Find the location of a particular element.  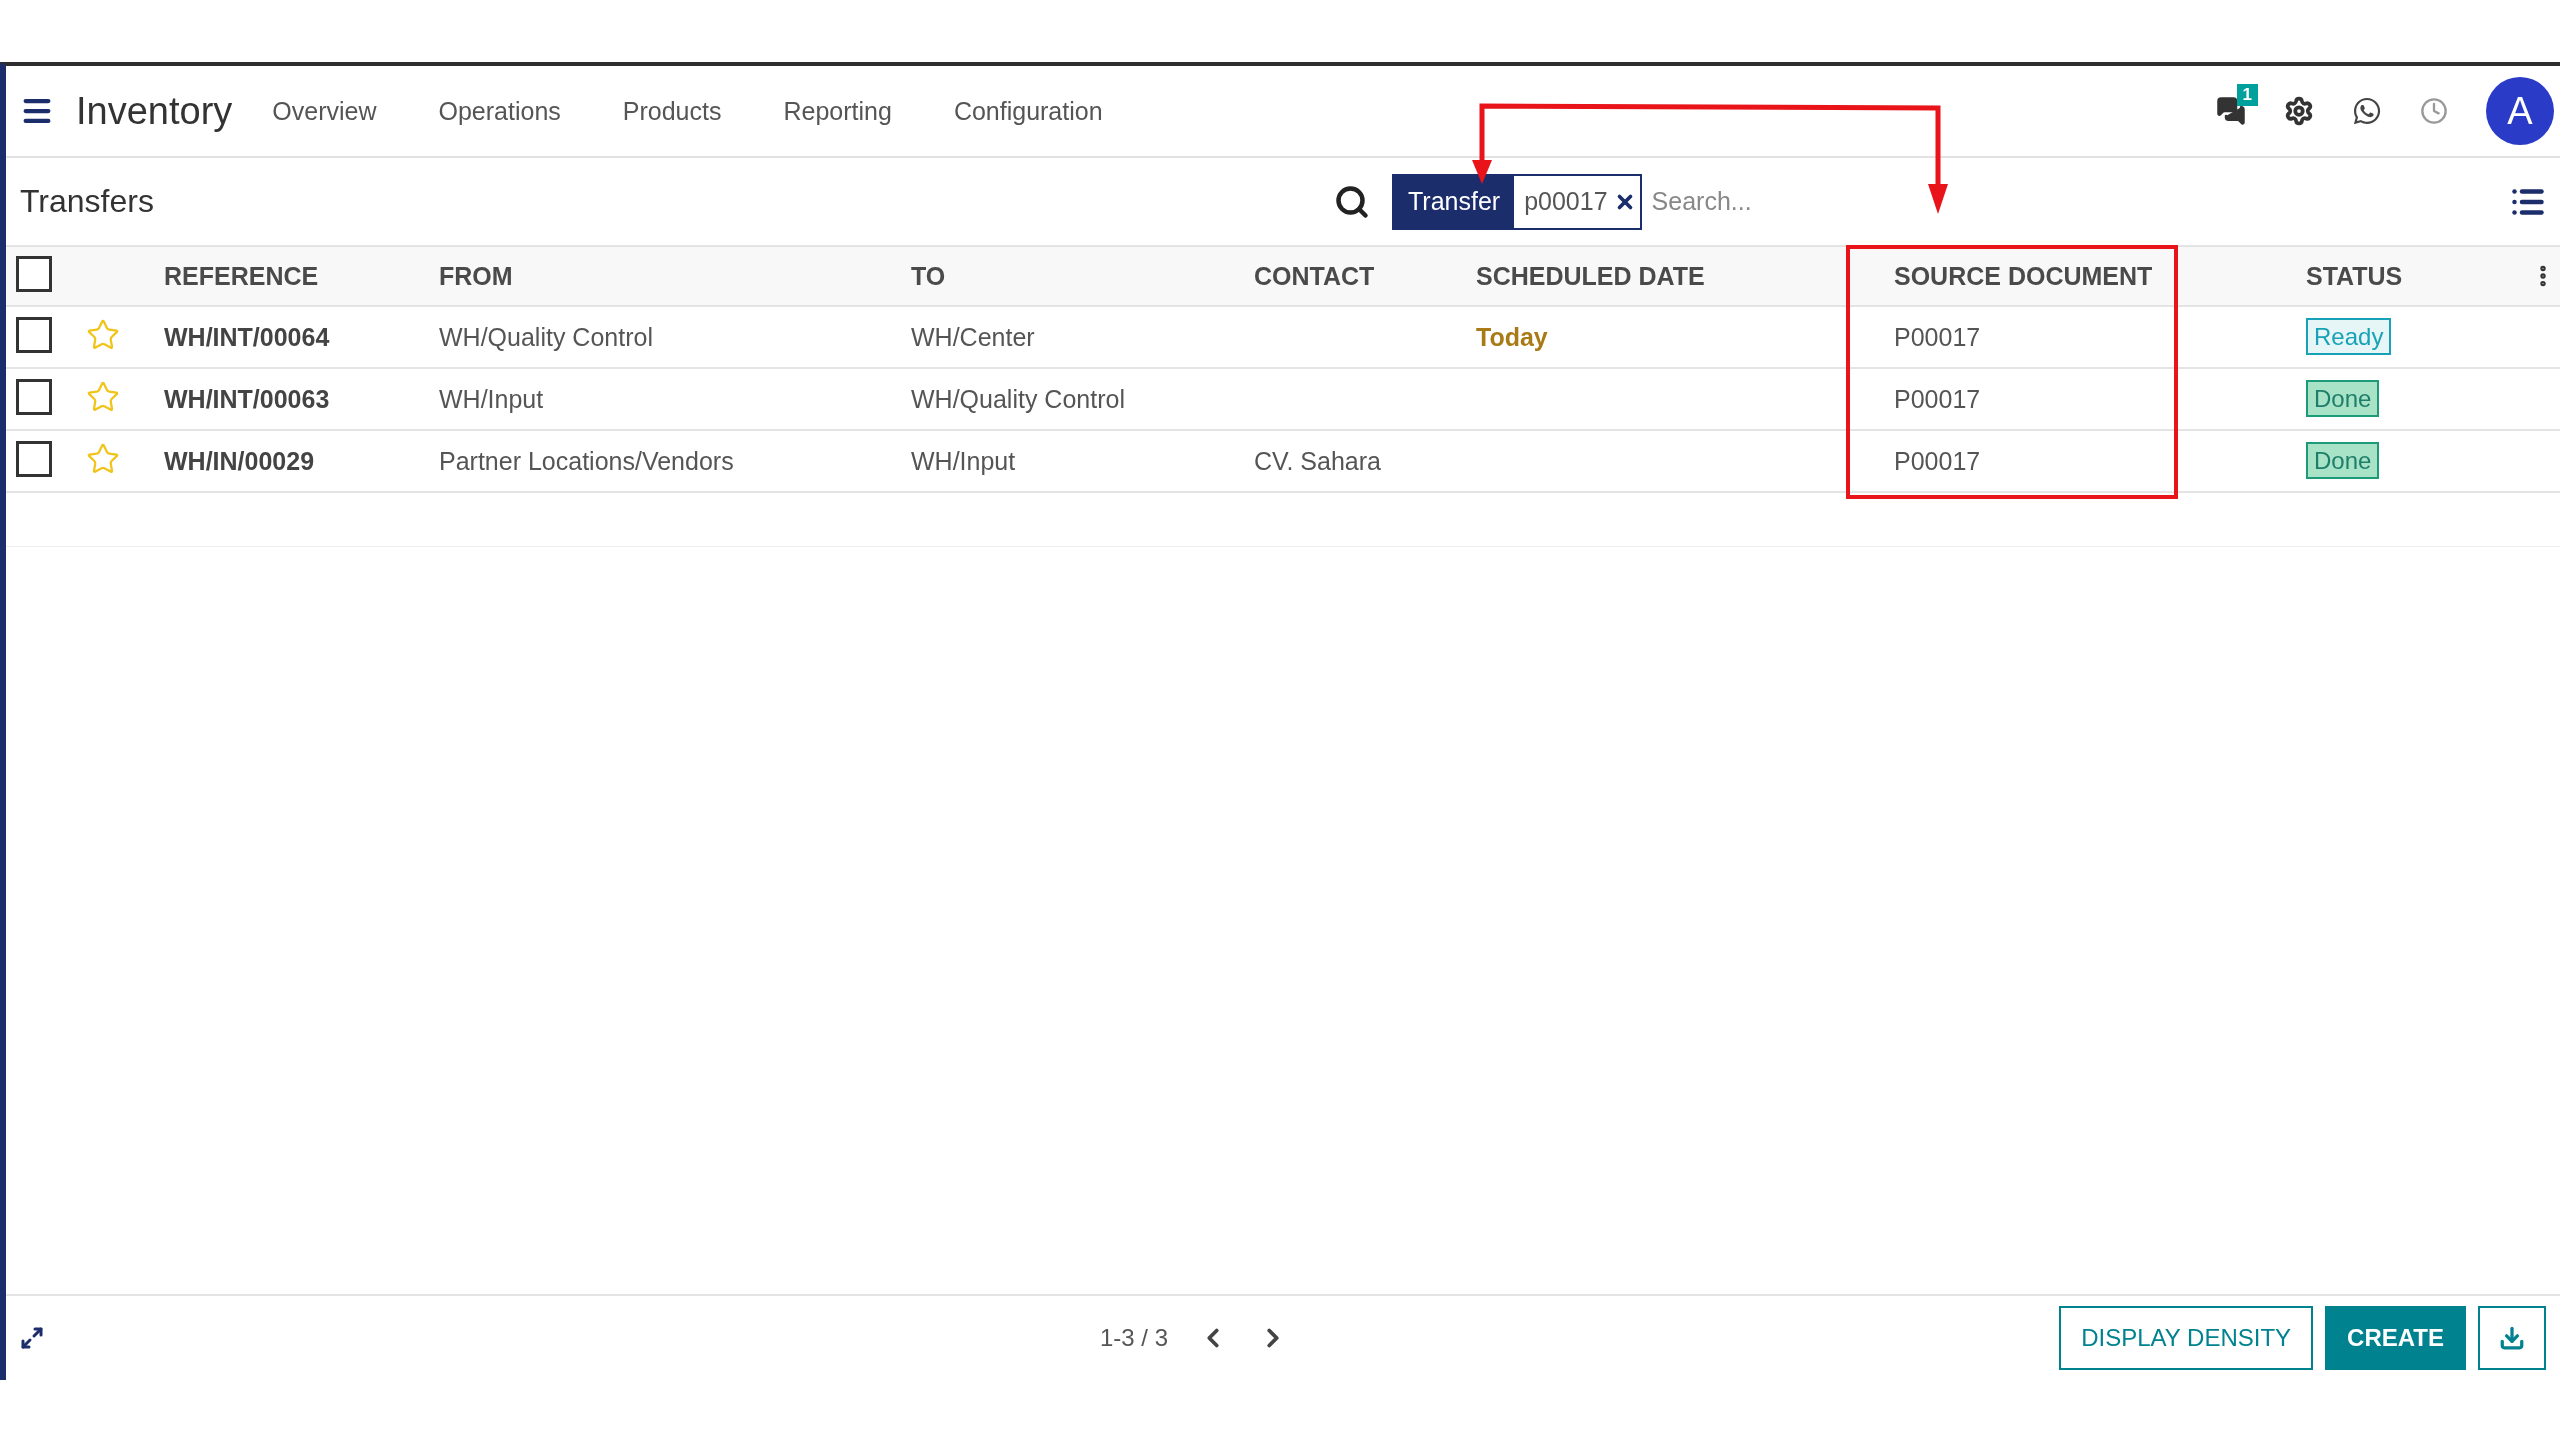

table-cell-text: Today is located at coordinates (1512, 337).